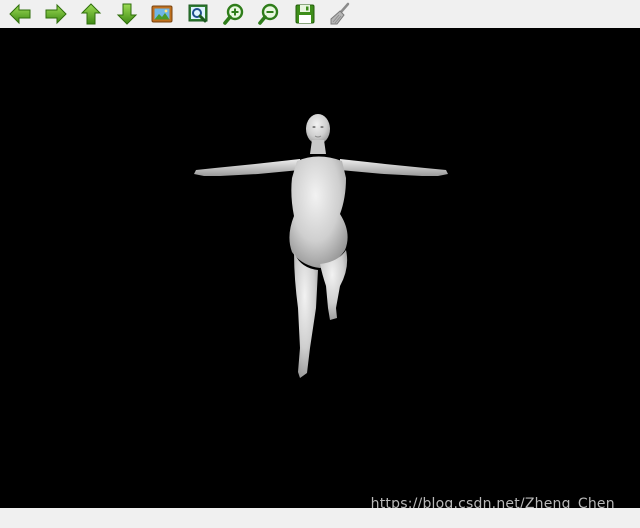 This screenshot has height=528, width=640. I want to click on zoom-out-button, so click(269, 14).